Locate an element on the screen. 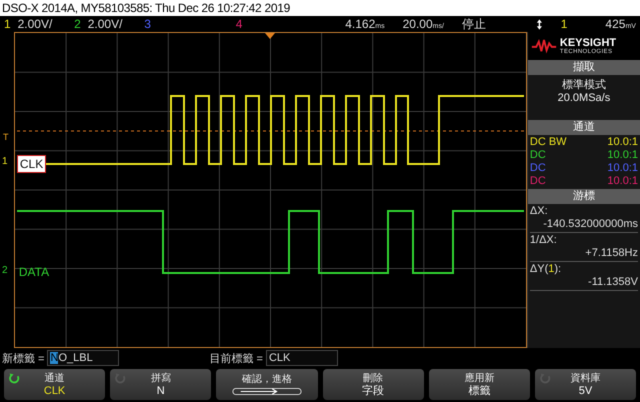 Image resolution: width=640 pixels, height=402 pixels. new-label-field: NO_LBL is located at coordinates (83, 358).